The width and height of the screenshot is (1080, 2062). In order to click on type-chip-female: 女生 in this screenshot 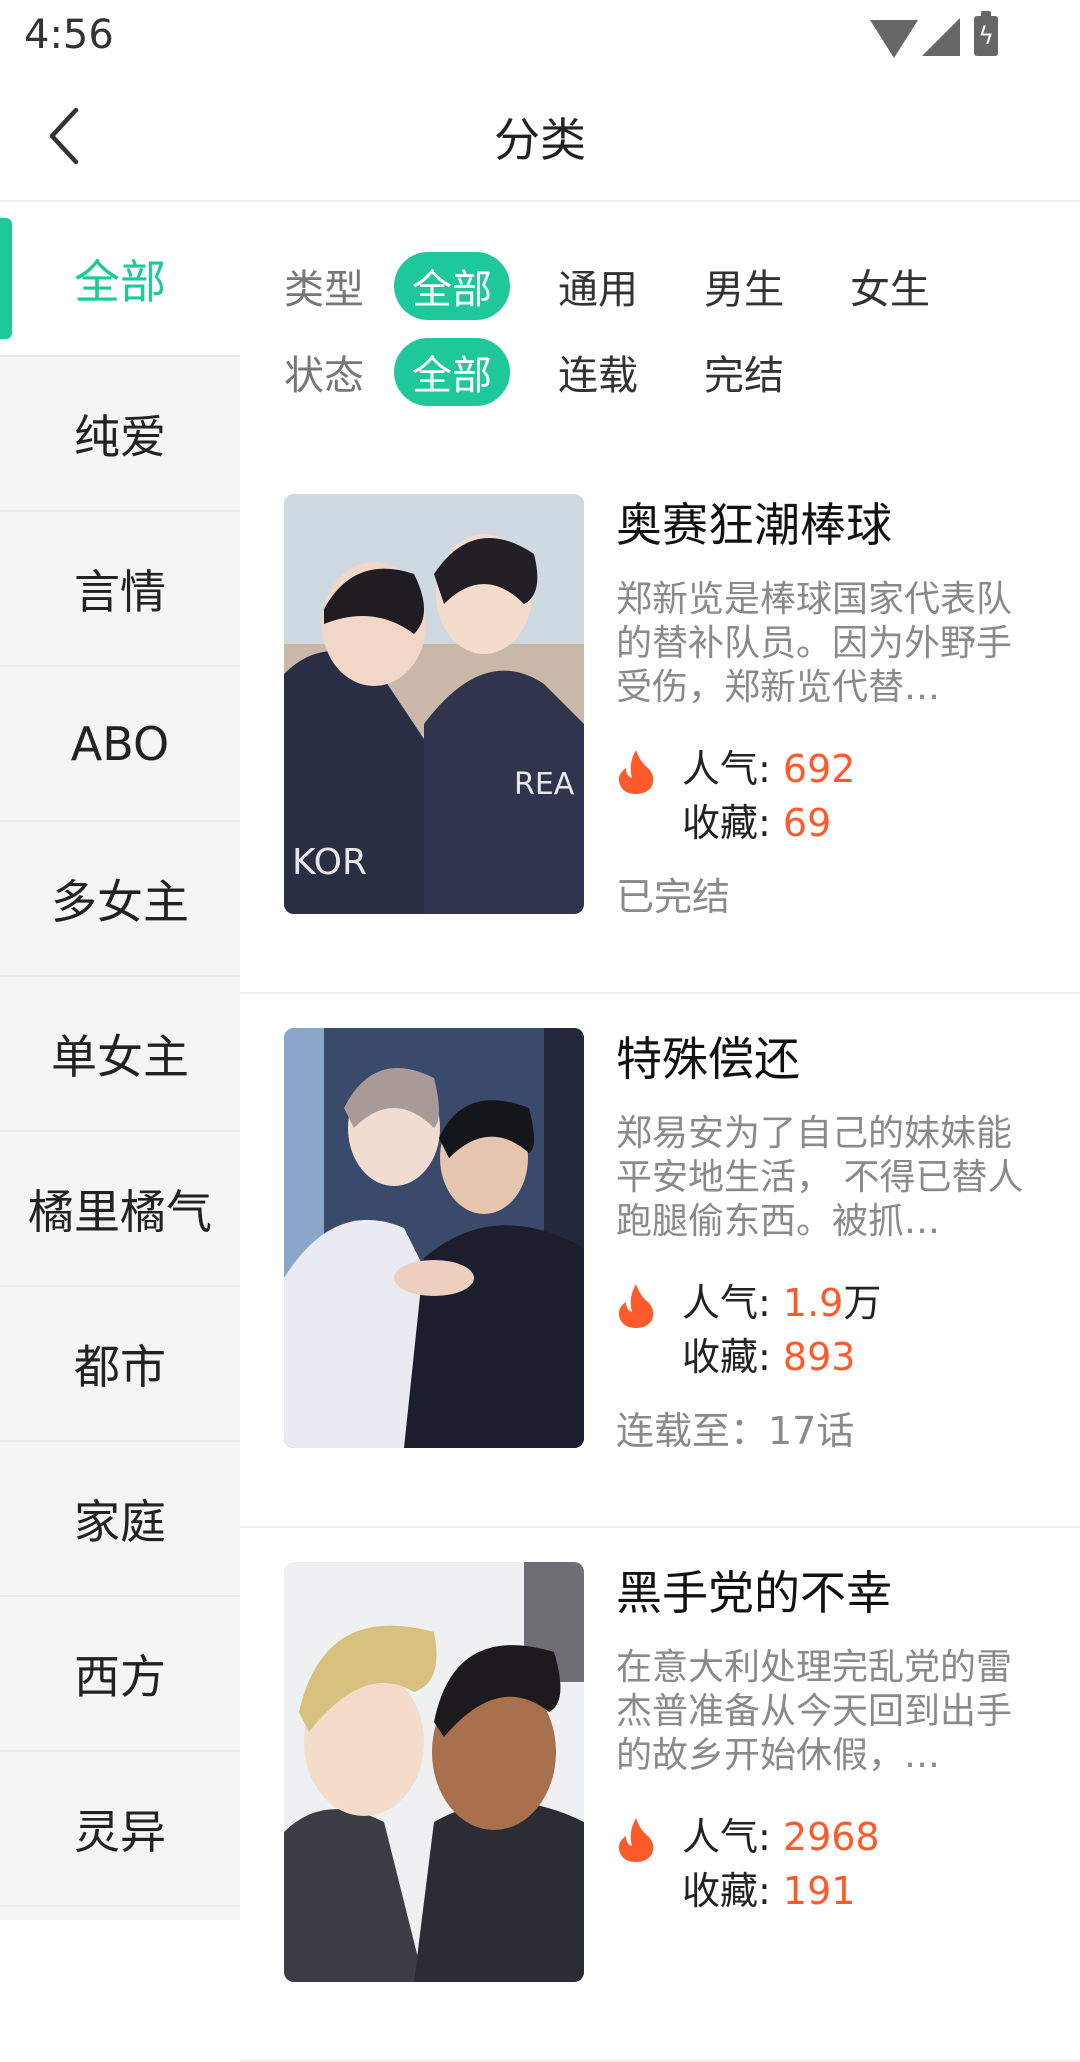, I will do `click(890, 286)`.